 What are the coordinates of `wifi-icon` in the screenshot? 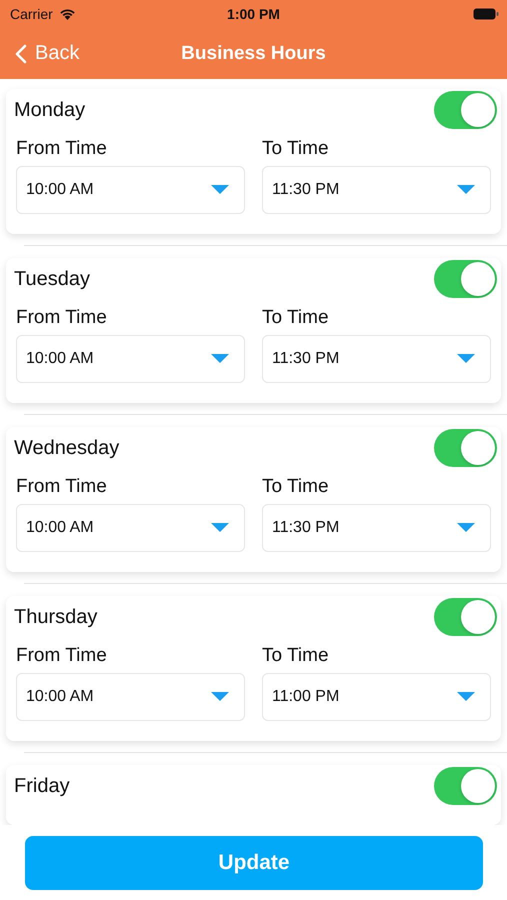 It's located at (67, 14).